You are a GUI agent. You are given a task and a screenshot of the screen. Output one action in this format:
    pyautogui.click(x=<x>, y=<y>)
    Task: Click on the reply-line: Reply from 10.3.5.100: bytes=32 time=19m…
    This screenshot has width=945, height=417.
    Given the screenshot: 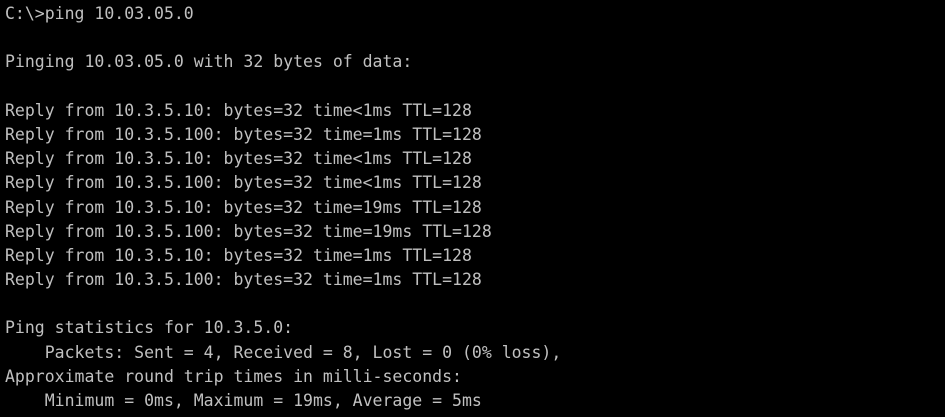 What is the action you would take?
    pyautogui.click(x=248, y=231)
    